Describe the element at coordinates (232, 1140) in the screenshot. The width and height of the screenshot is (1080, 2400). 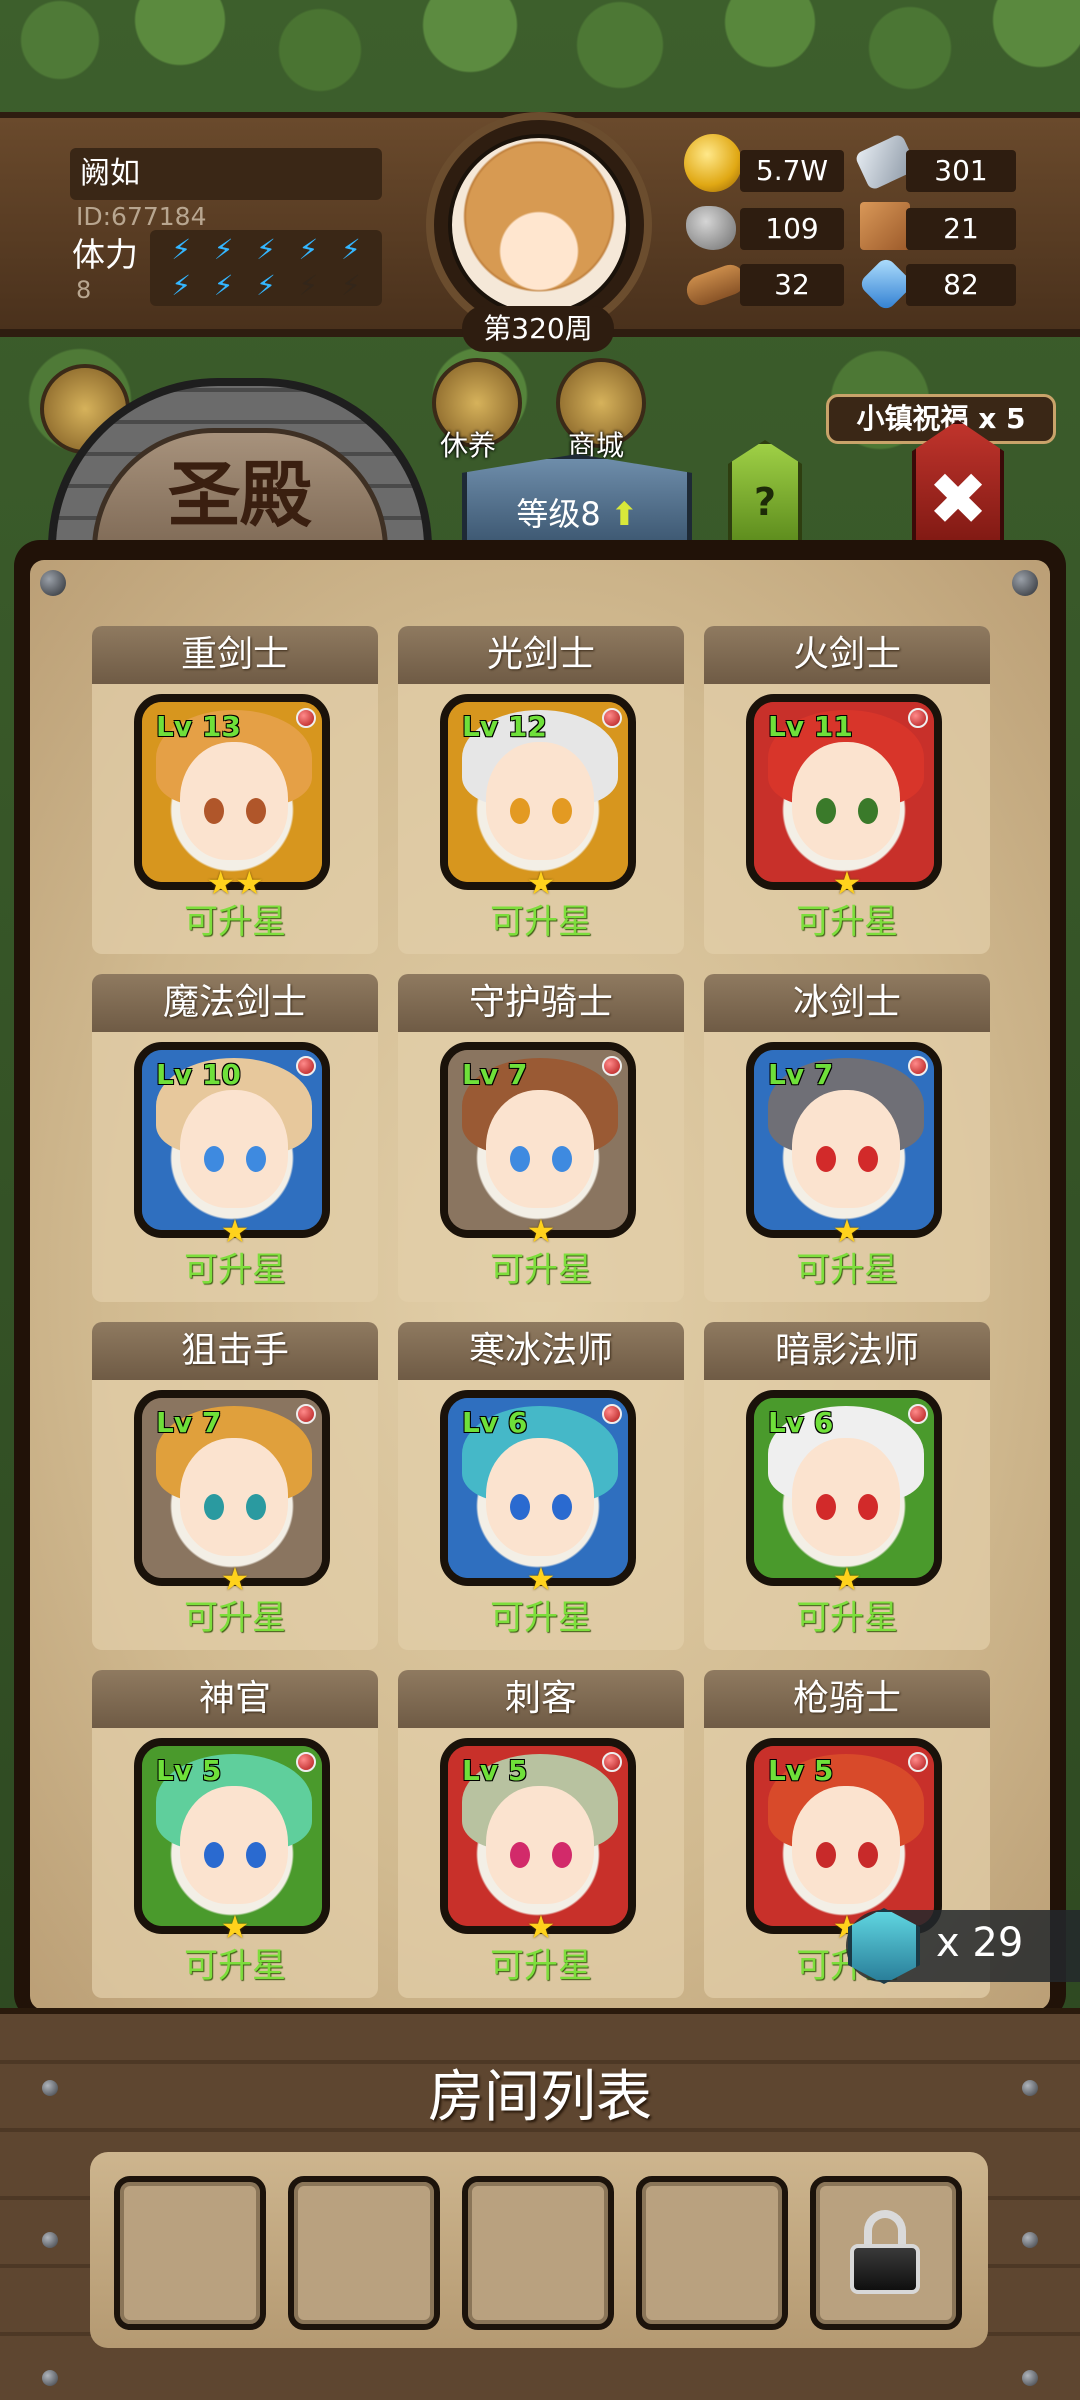
I see `hero-portrait: Lv 10` at that location.